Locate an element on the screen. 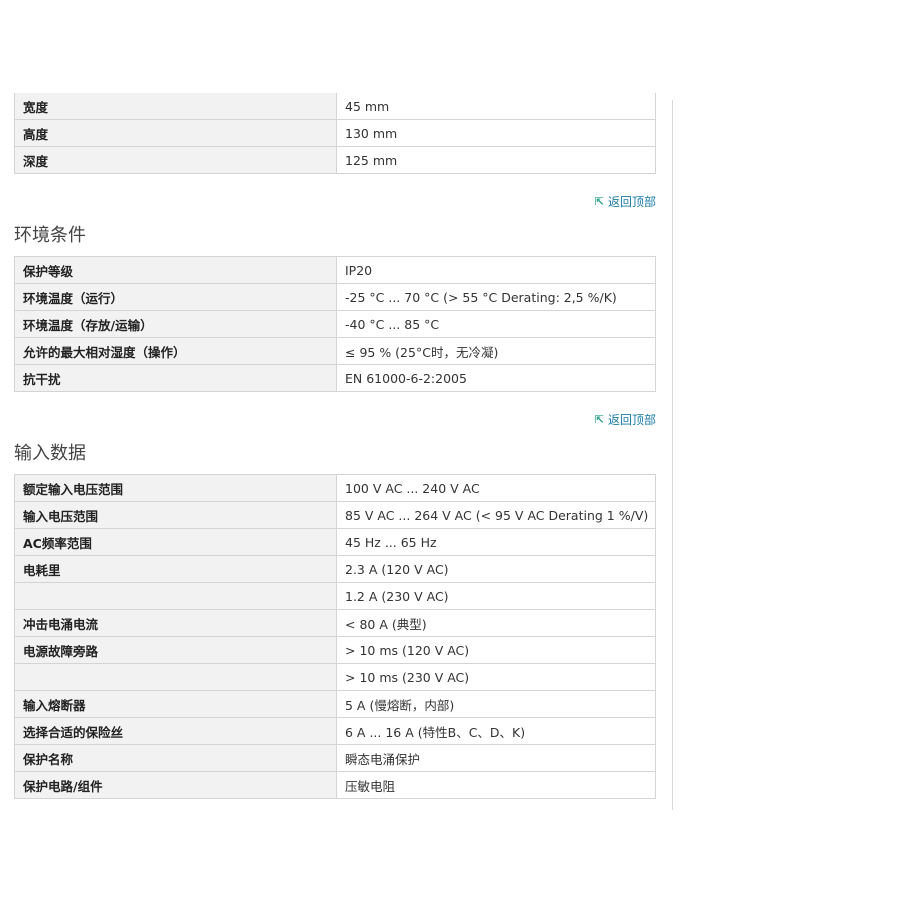  spec-label: 宽度 is located at coordinates (175, 106).